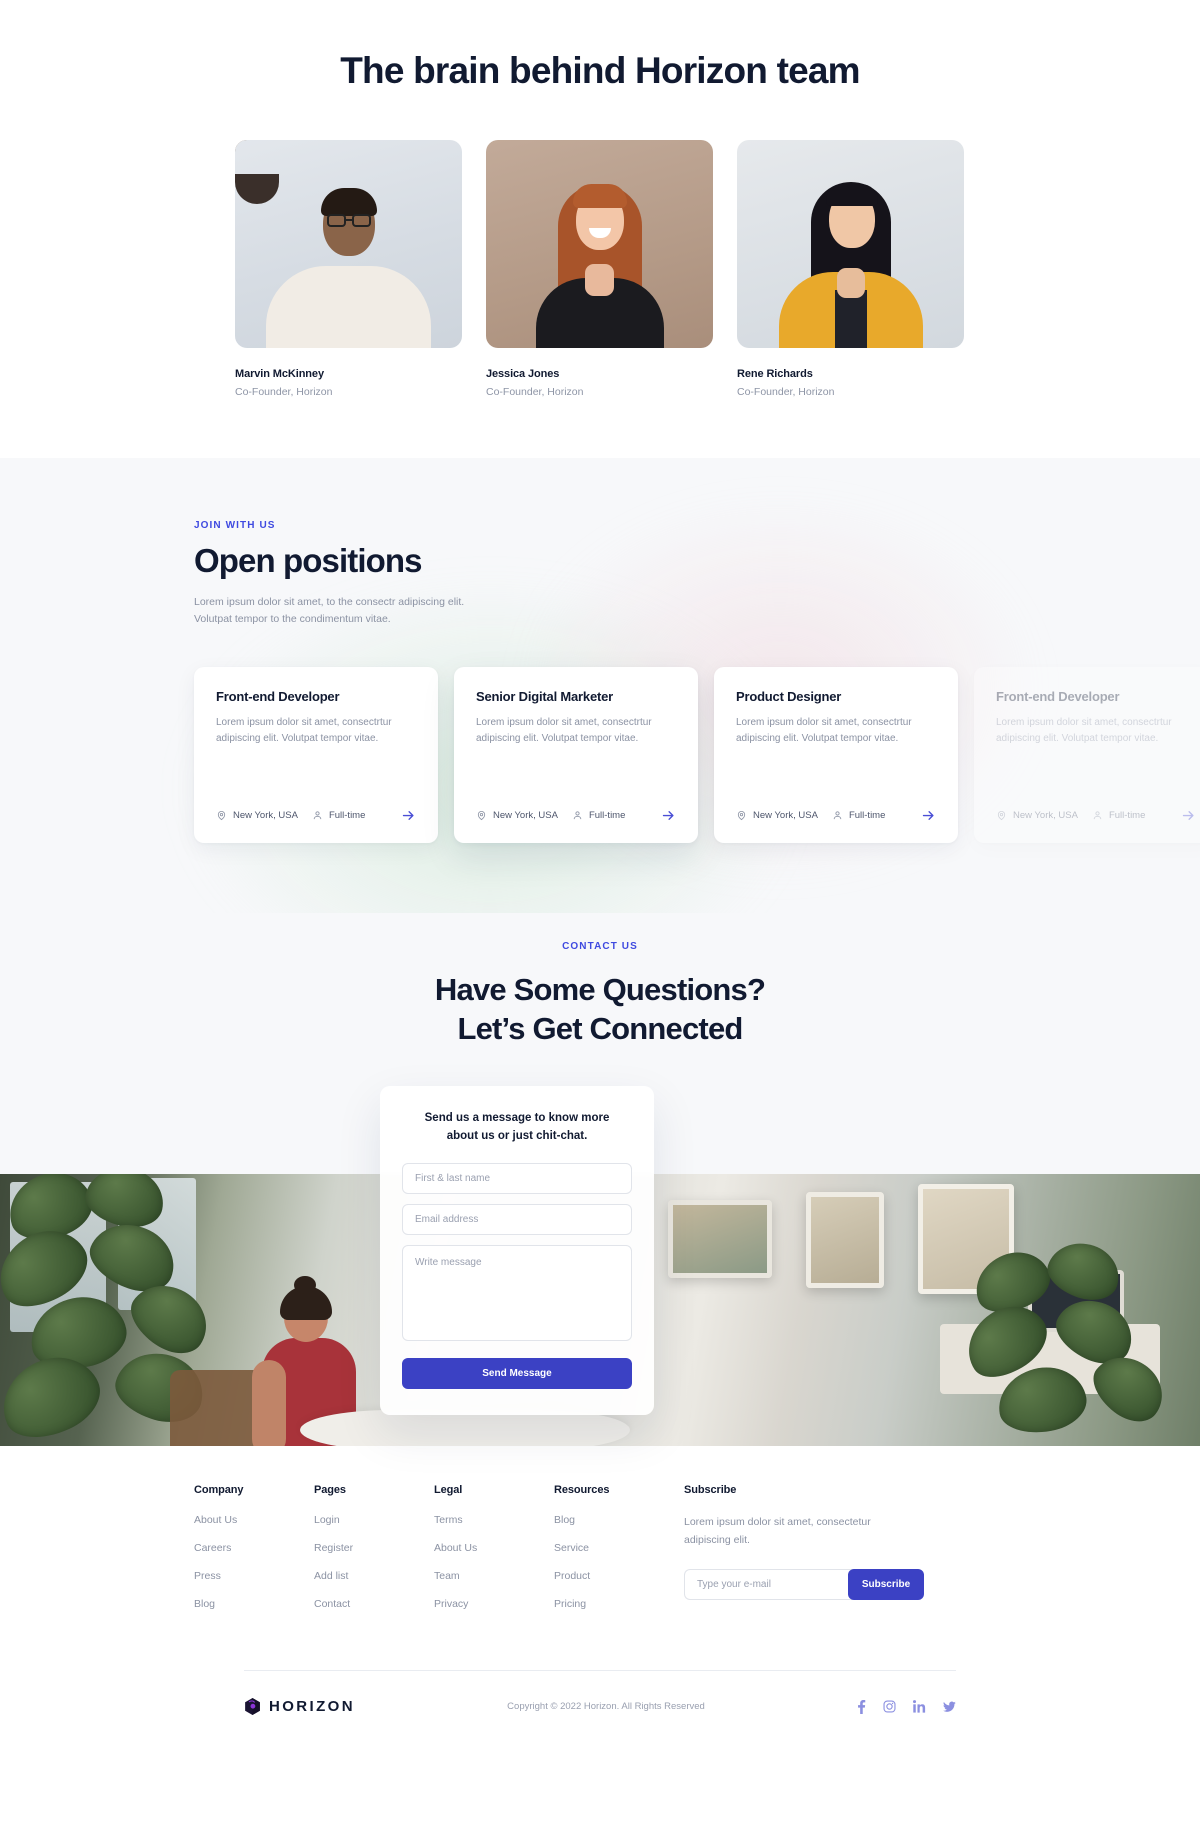 The image size is (1200, 1821). I want to click on footer-link: Service, so click(614, 1548).